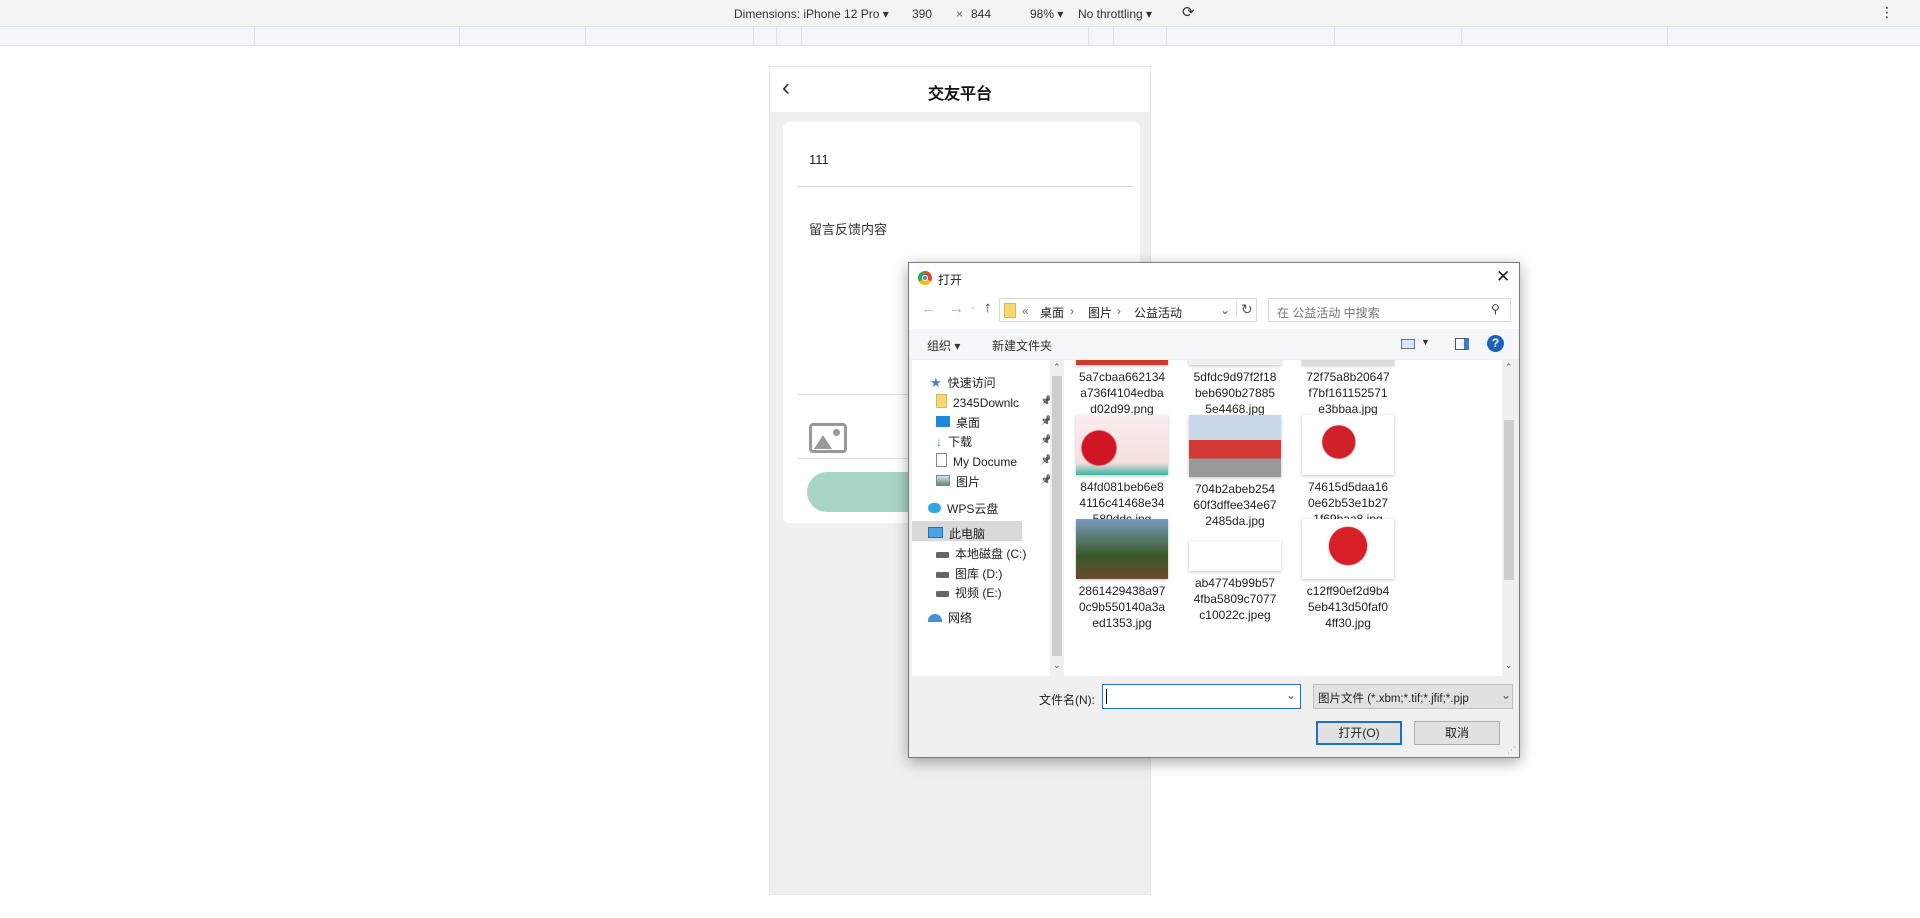 The height and width of the screenshot is (918, 1920). I want to click on forward-arrow-icon: →, so click(956, 308).